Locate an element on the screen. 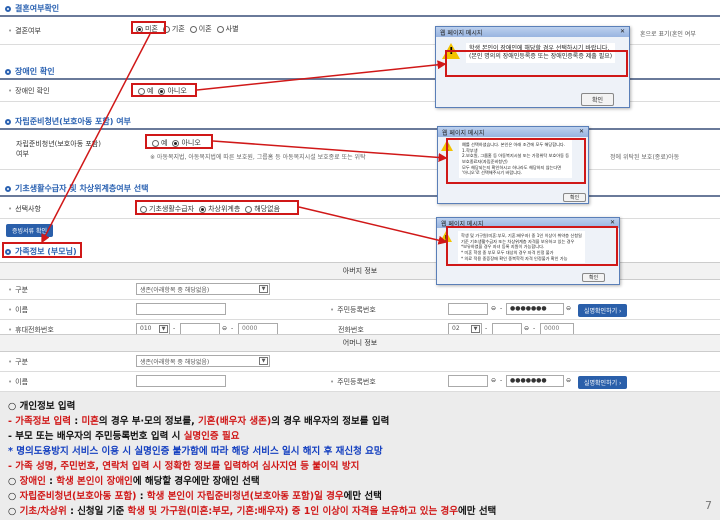  mother-name-row: • 이름 • 주민등록번호 ⊖ - ●●●●●●● ⊖ 실명확인하기 › is located at coordinates (360, 382).